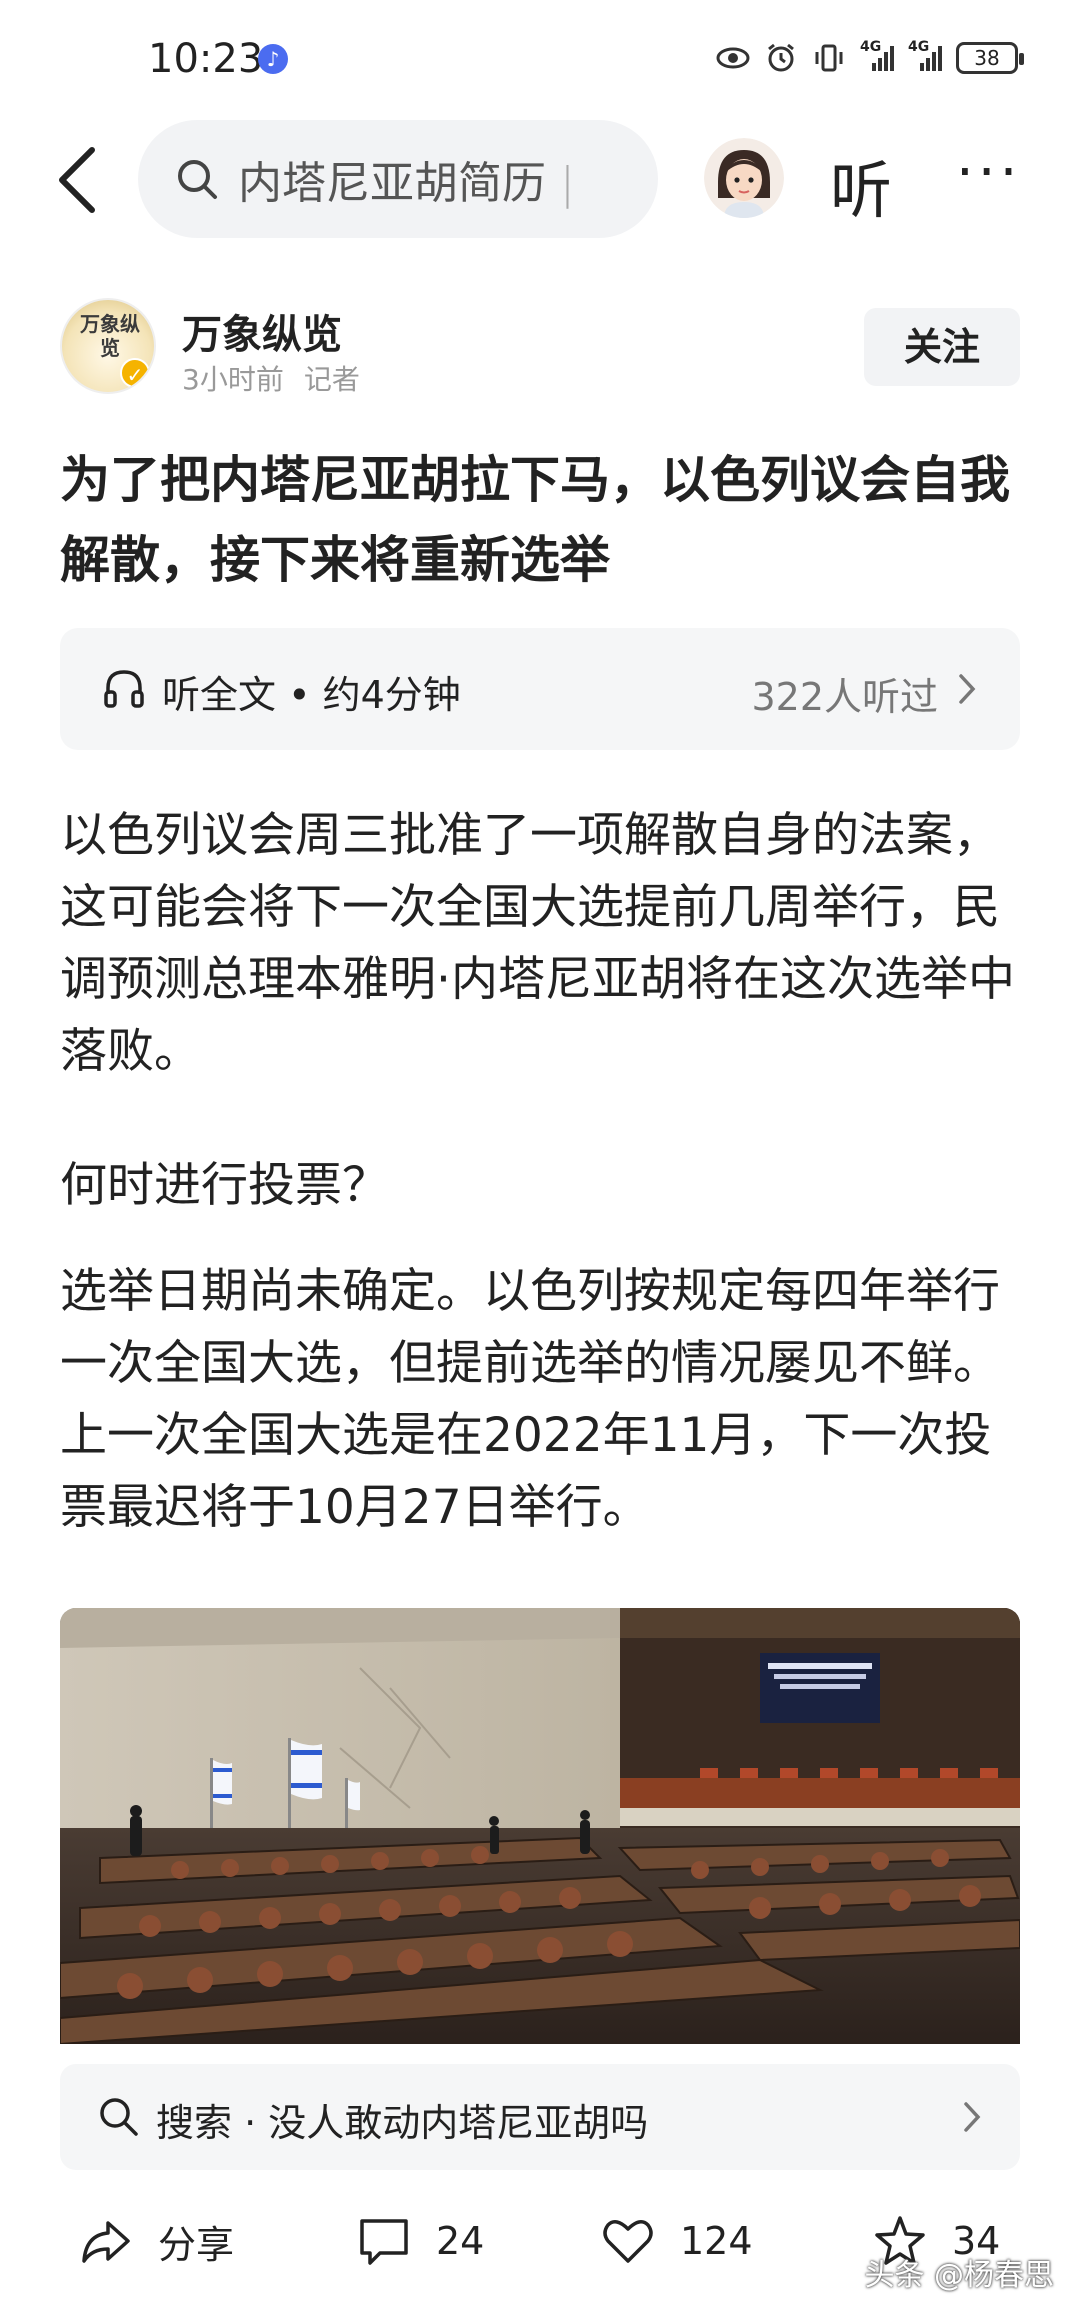 The width and height of the screenshot is (1080, 2310). I want to click on author-avatar: 万象纵览 ✓, so click(108, 346).